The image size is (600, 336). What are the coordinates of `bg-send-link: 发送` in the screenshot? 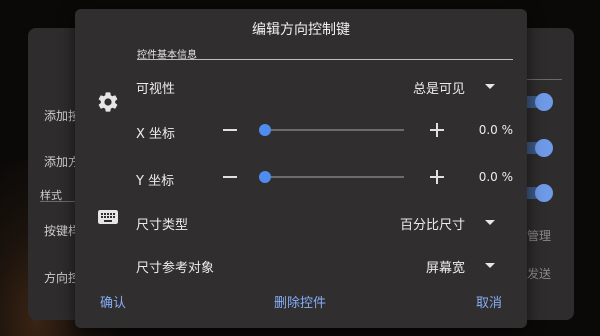 It's located at (539, 273).